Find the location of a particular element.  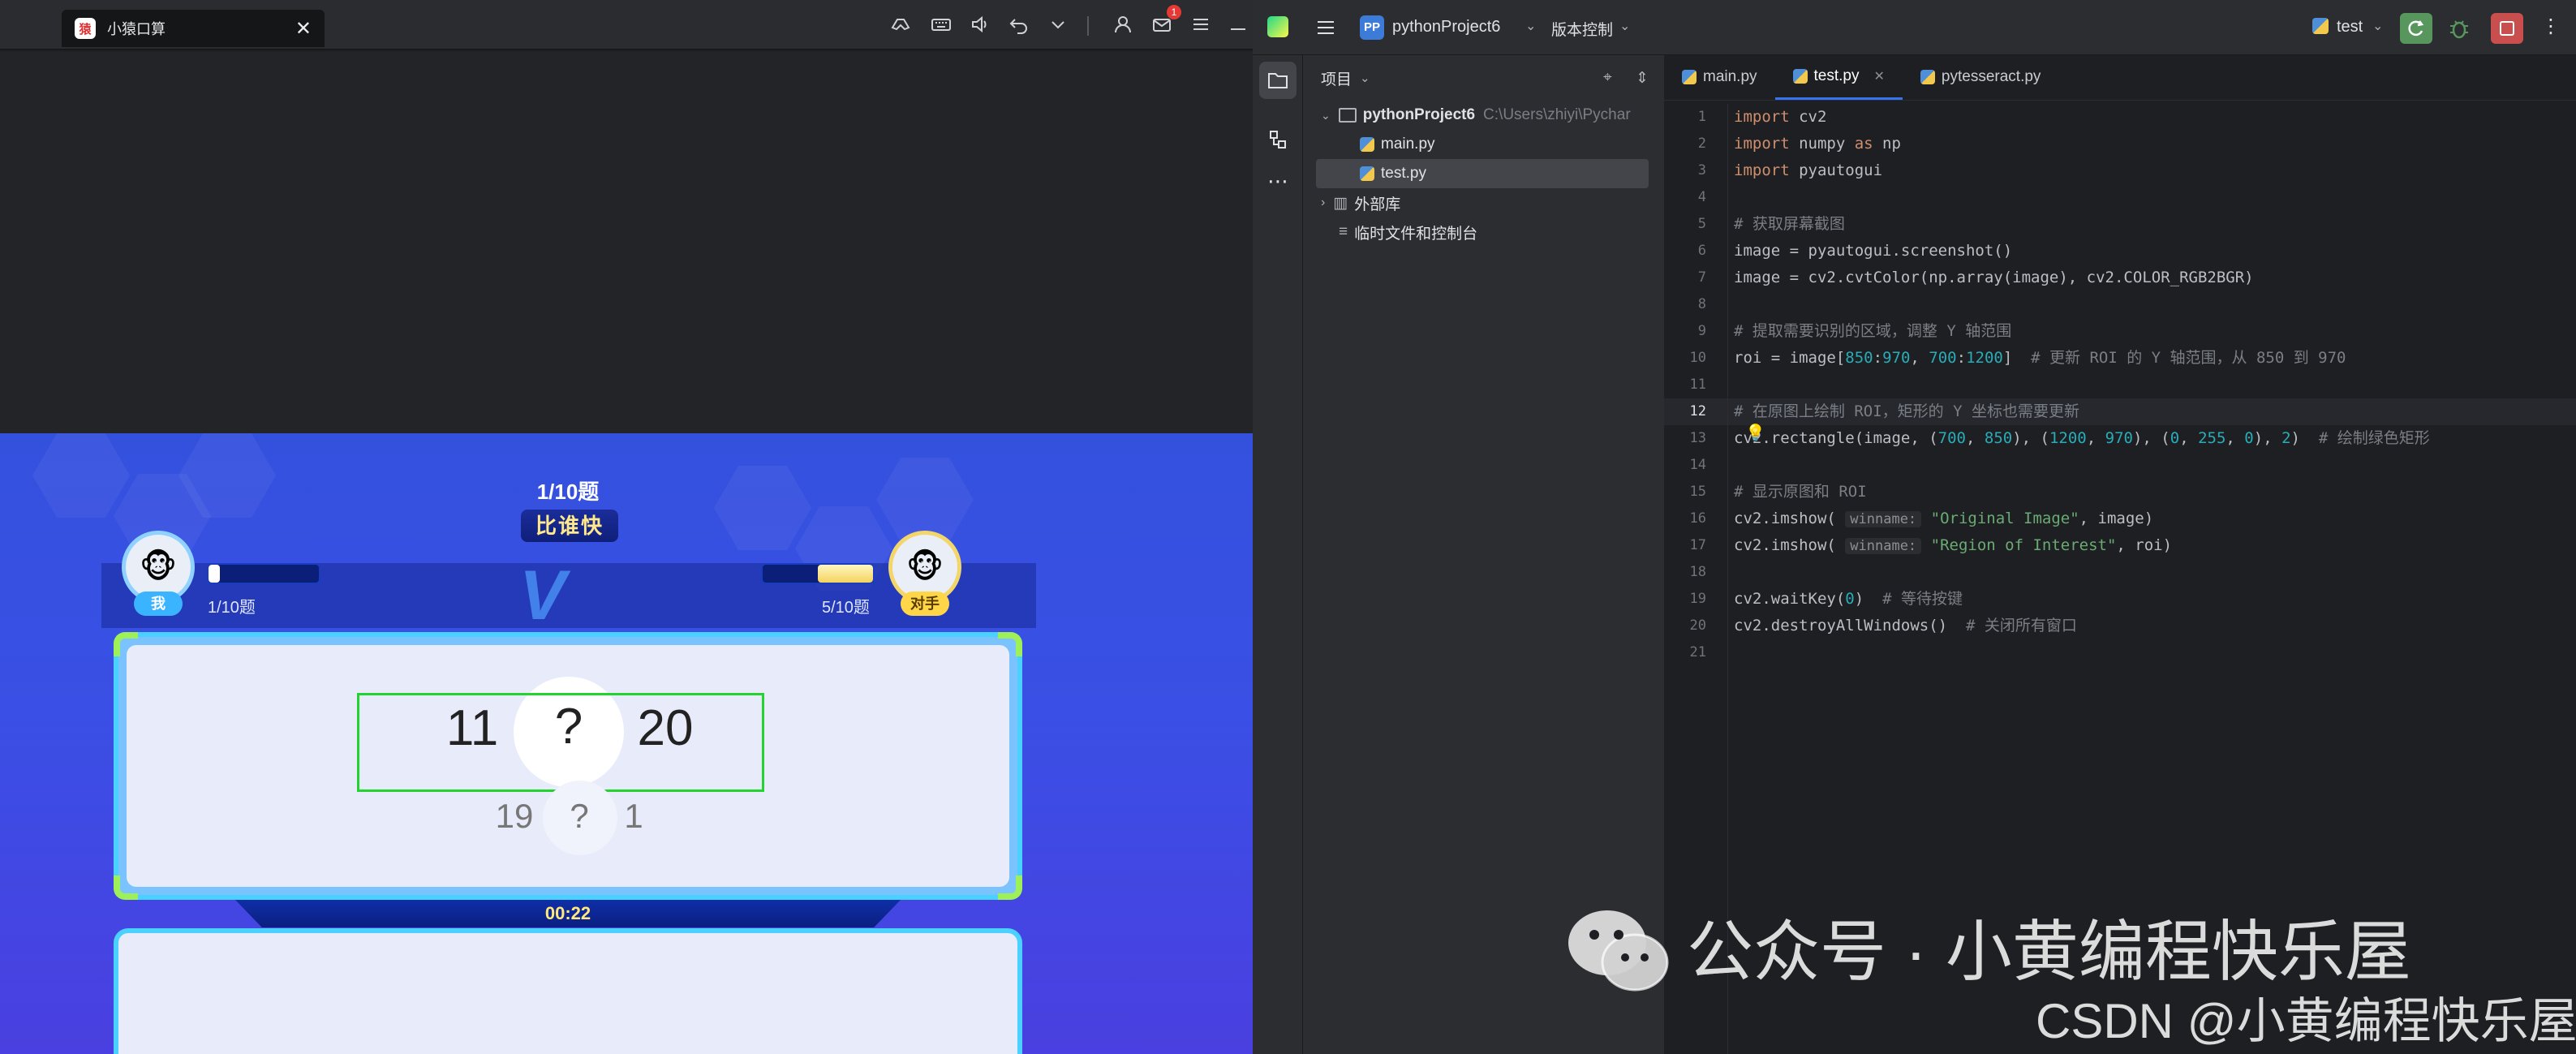

tab-test-py: test.py ✕ is located at coordinates (1838, 77).